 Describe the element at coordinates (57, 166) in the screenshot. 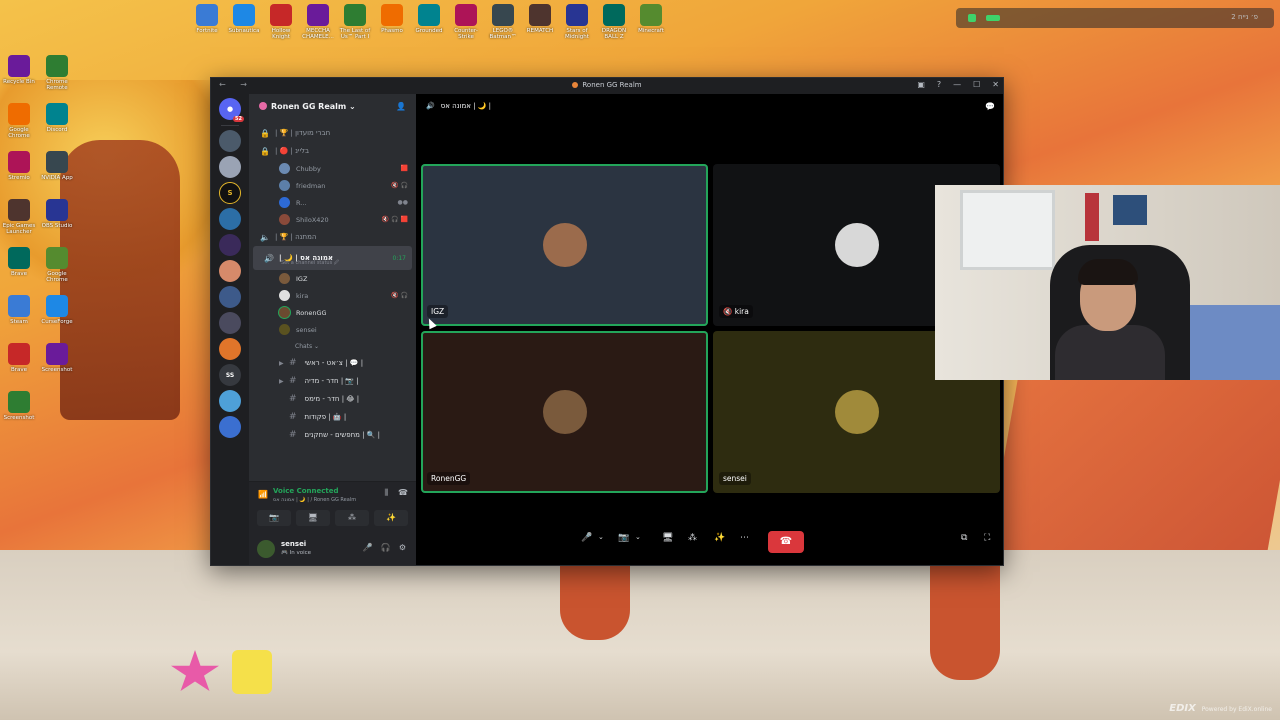

I see `desktop-icon: NVIDIA App` at that location.